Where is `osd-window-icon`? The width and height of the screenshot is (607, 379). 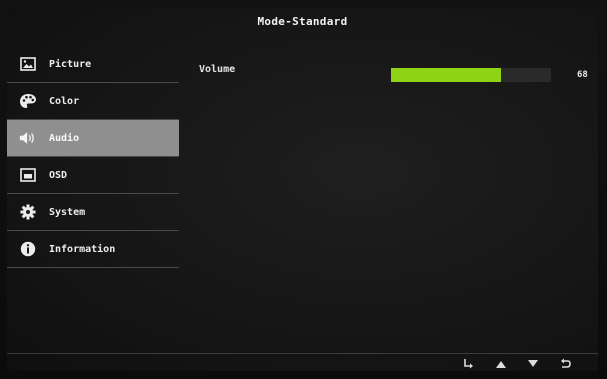 osd-window-icon is located at coordinates (28, 175).